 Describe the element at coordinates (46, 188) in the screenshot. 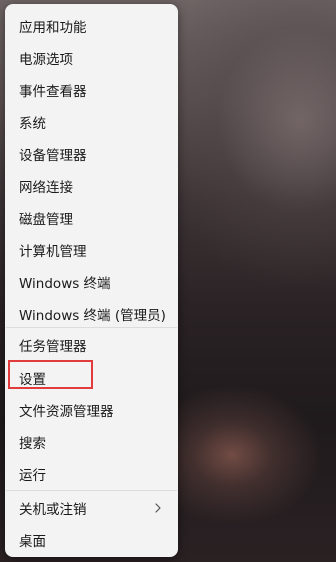

I see `menu-item-label: 网络连接` at that location.